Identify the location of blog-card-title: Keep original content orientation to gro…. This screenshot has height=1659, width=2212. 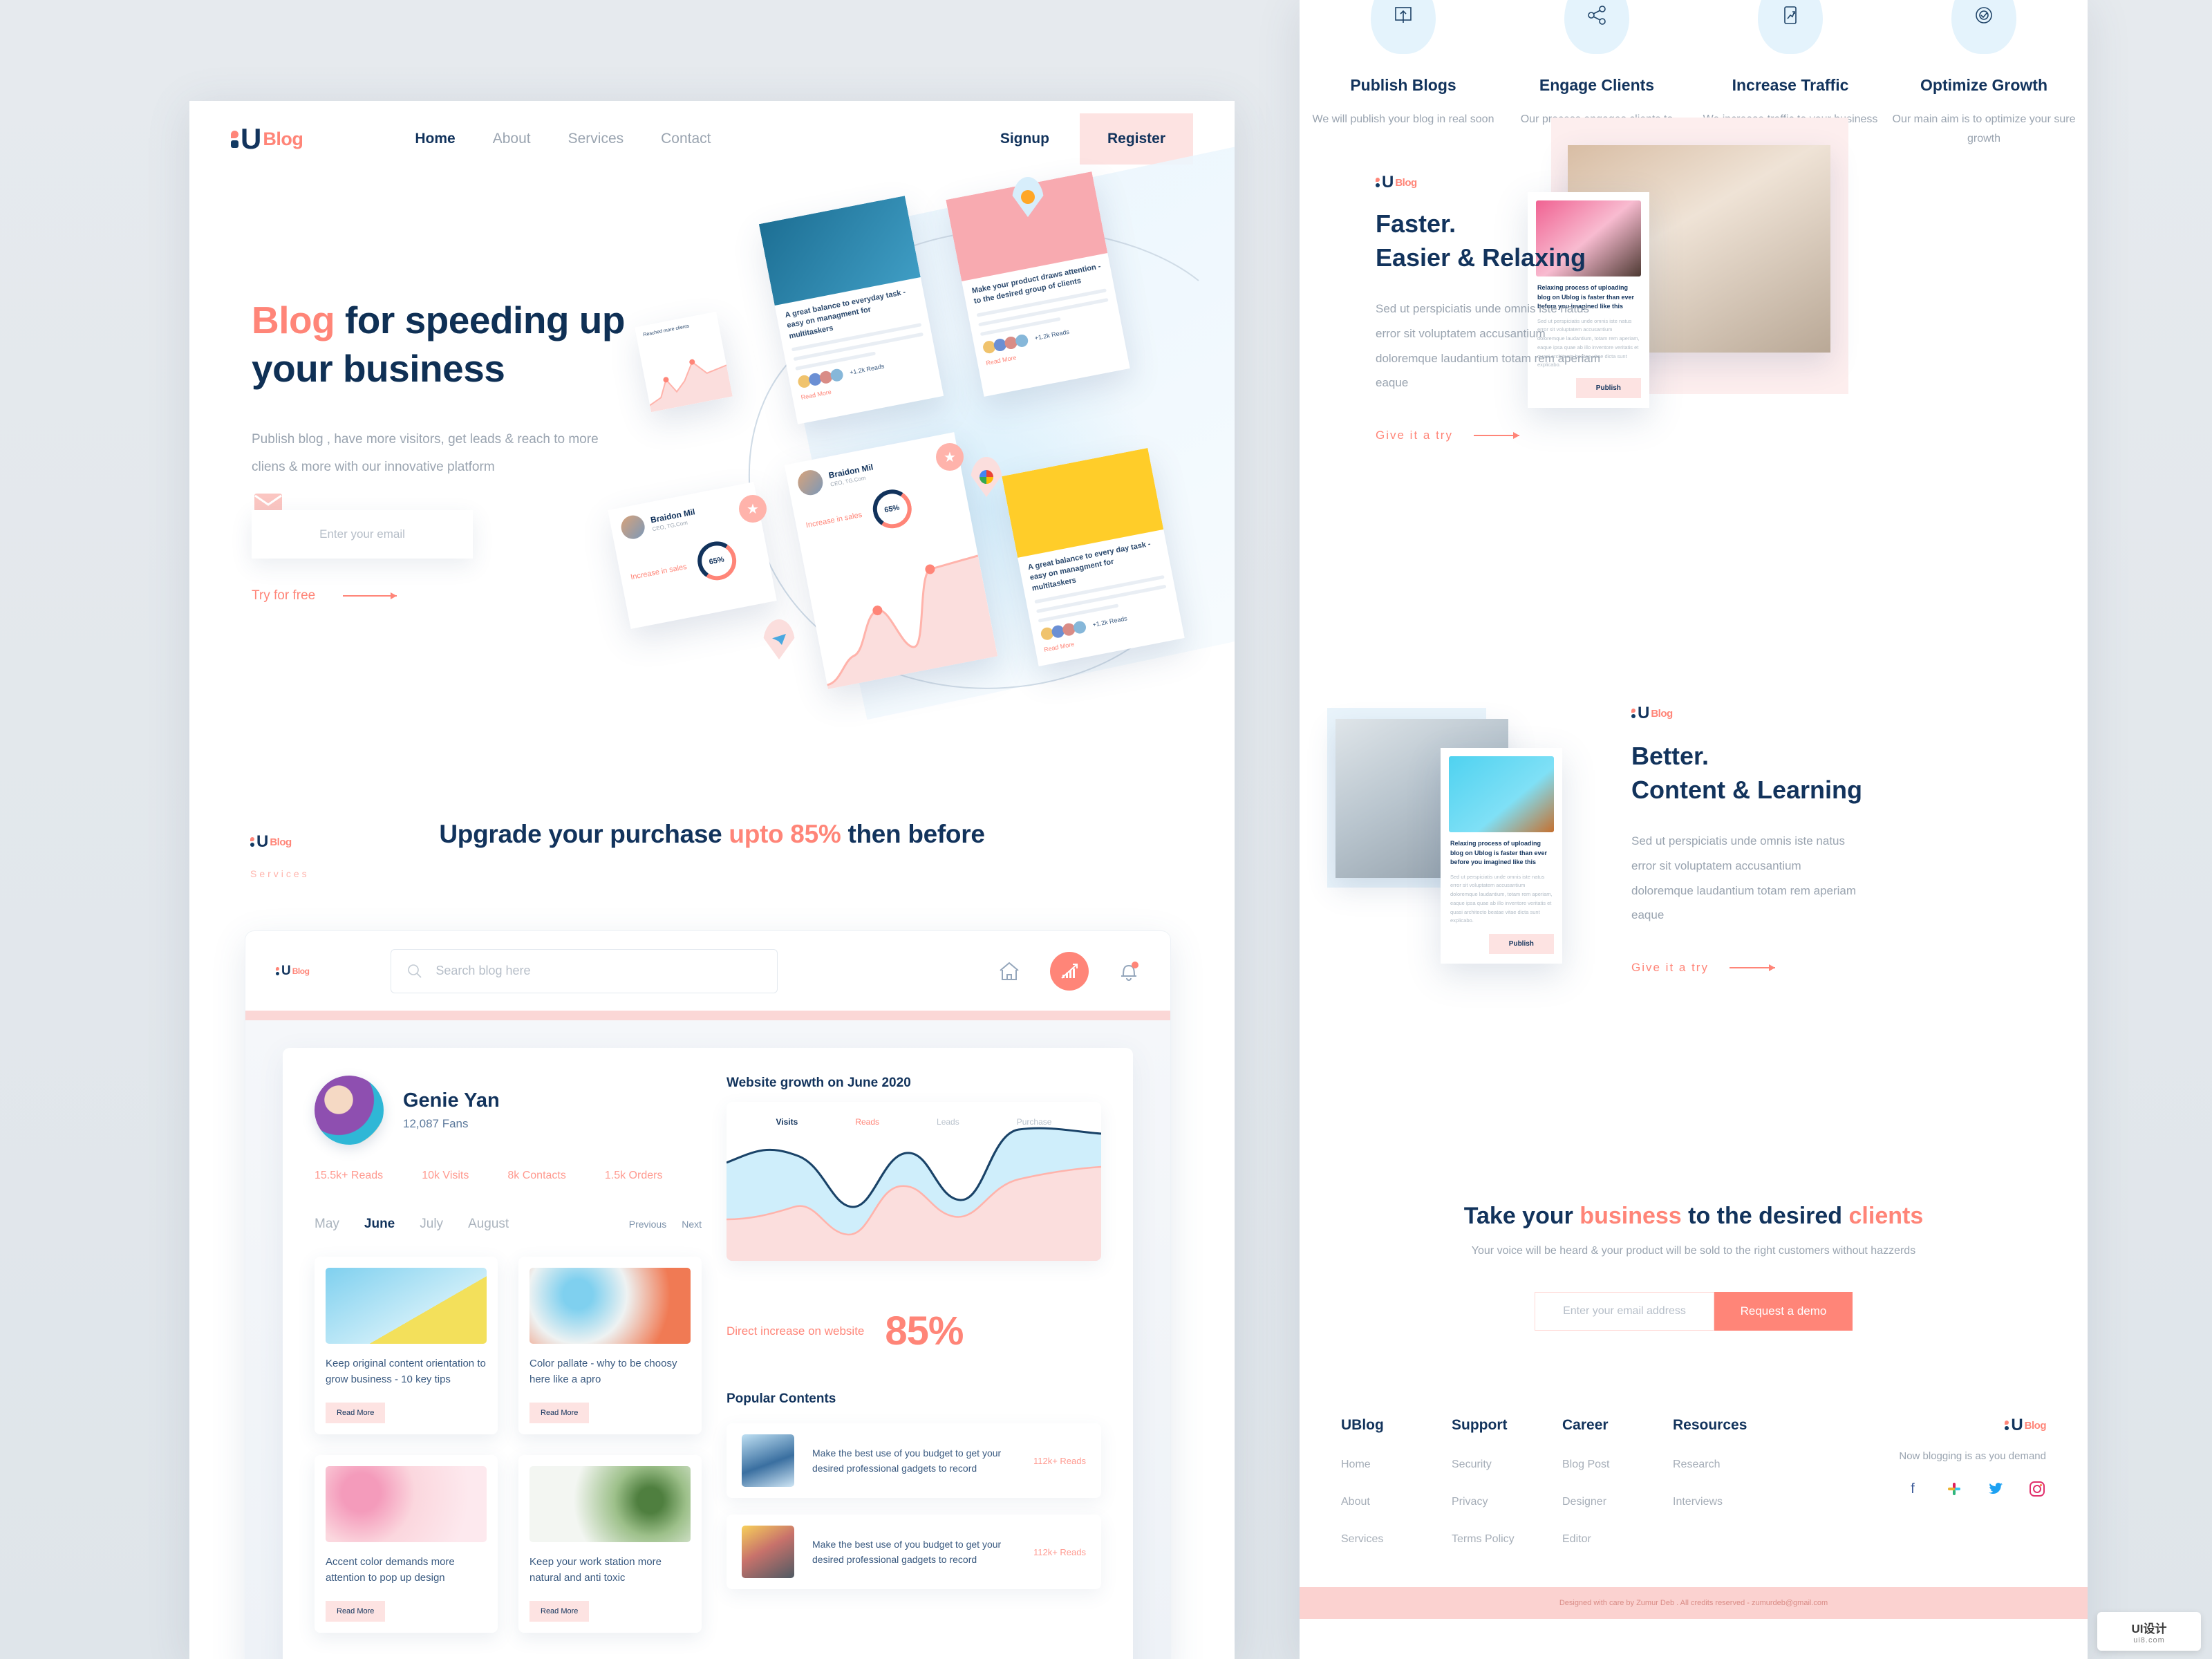
(406, 1371).